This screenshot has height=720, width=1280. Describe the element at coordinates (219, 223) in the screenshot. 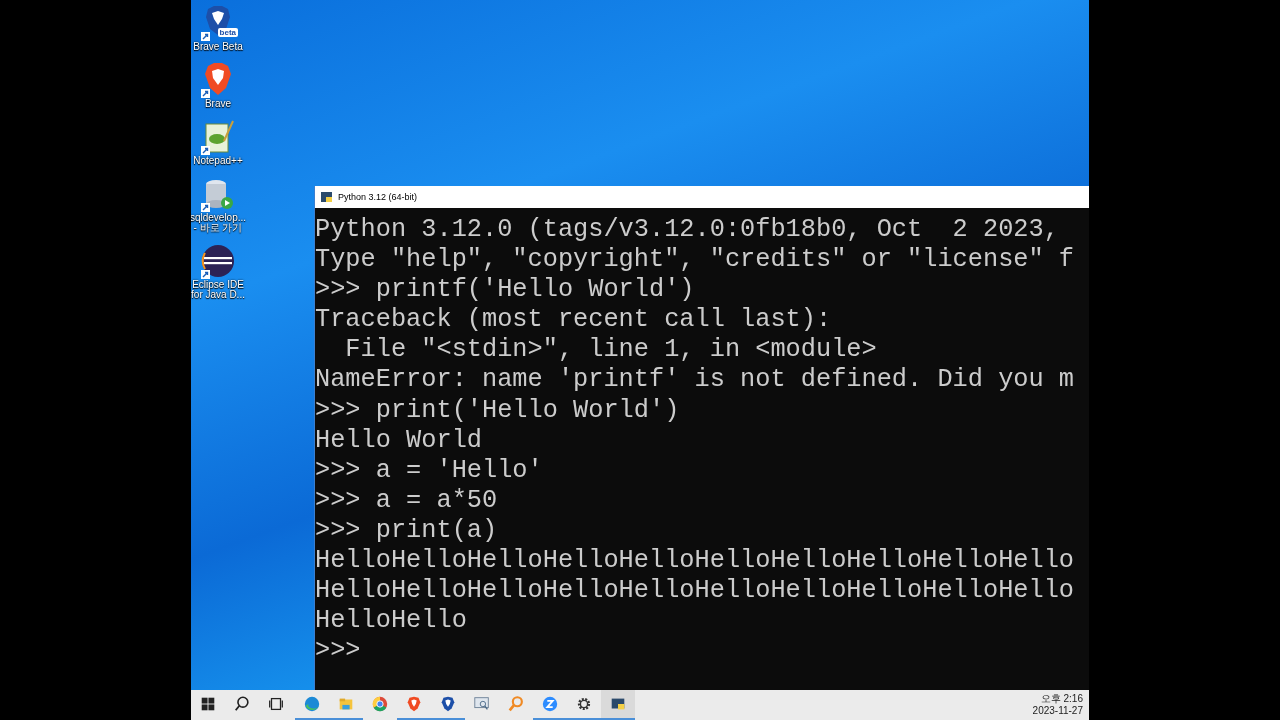

I see `desktop-icon-label: sqldevelop... - 바로 가기` at that location.